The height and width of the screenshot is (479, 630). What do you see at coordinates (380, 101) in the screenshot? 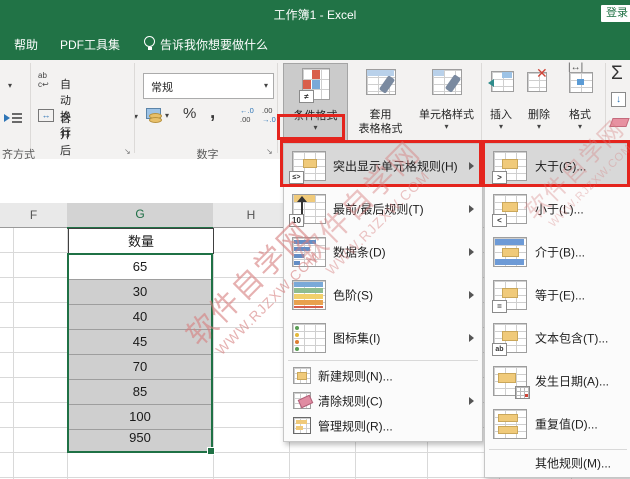
I see `format-as-table-button: 套用 表格格式` at bounding box center [380, 101].